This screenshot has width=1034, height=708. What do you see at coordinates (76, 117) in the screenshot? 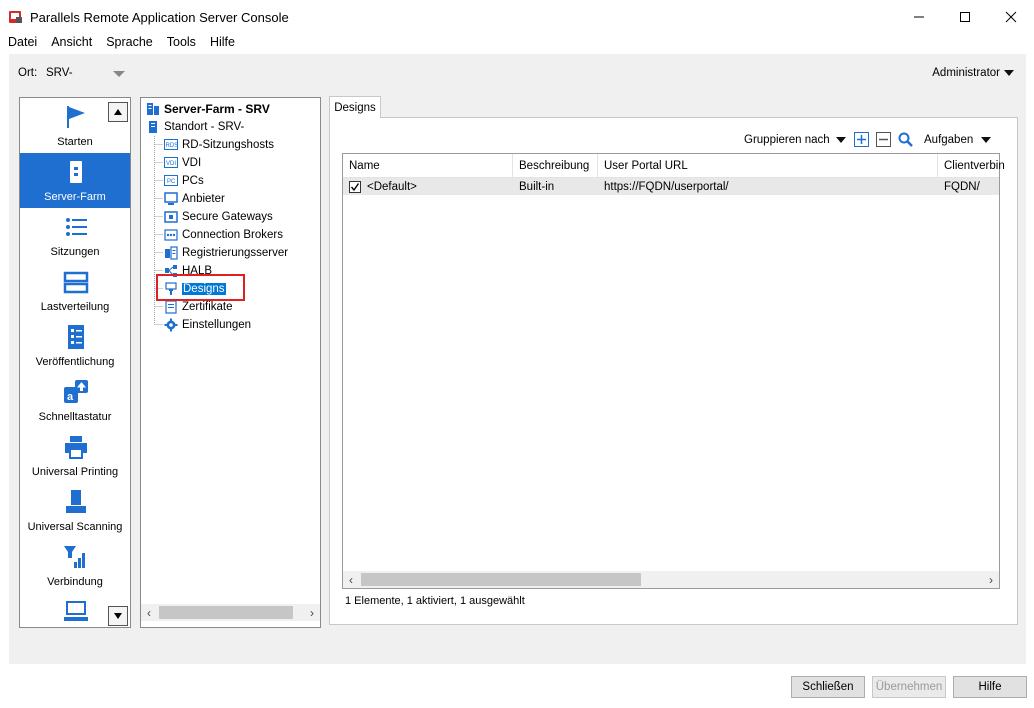
I see `flag-icon` at bounding box center [76, 117].